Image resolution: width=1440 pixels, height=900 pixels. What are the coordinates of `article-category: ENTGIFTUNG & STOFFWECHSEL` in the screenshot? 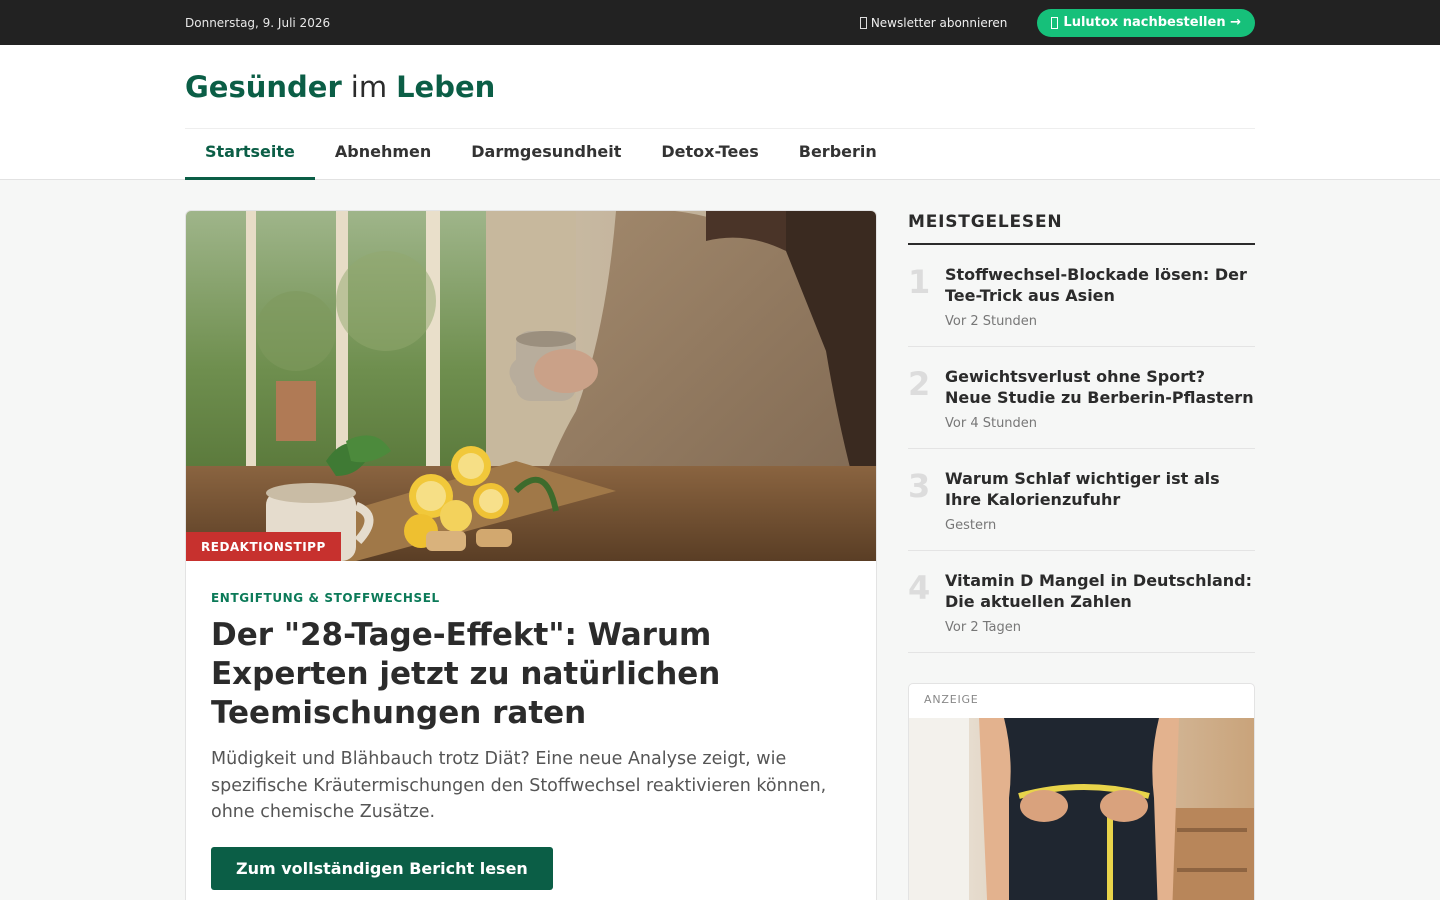 It's located at (531, 598).